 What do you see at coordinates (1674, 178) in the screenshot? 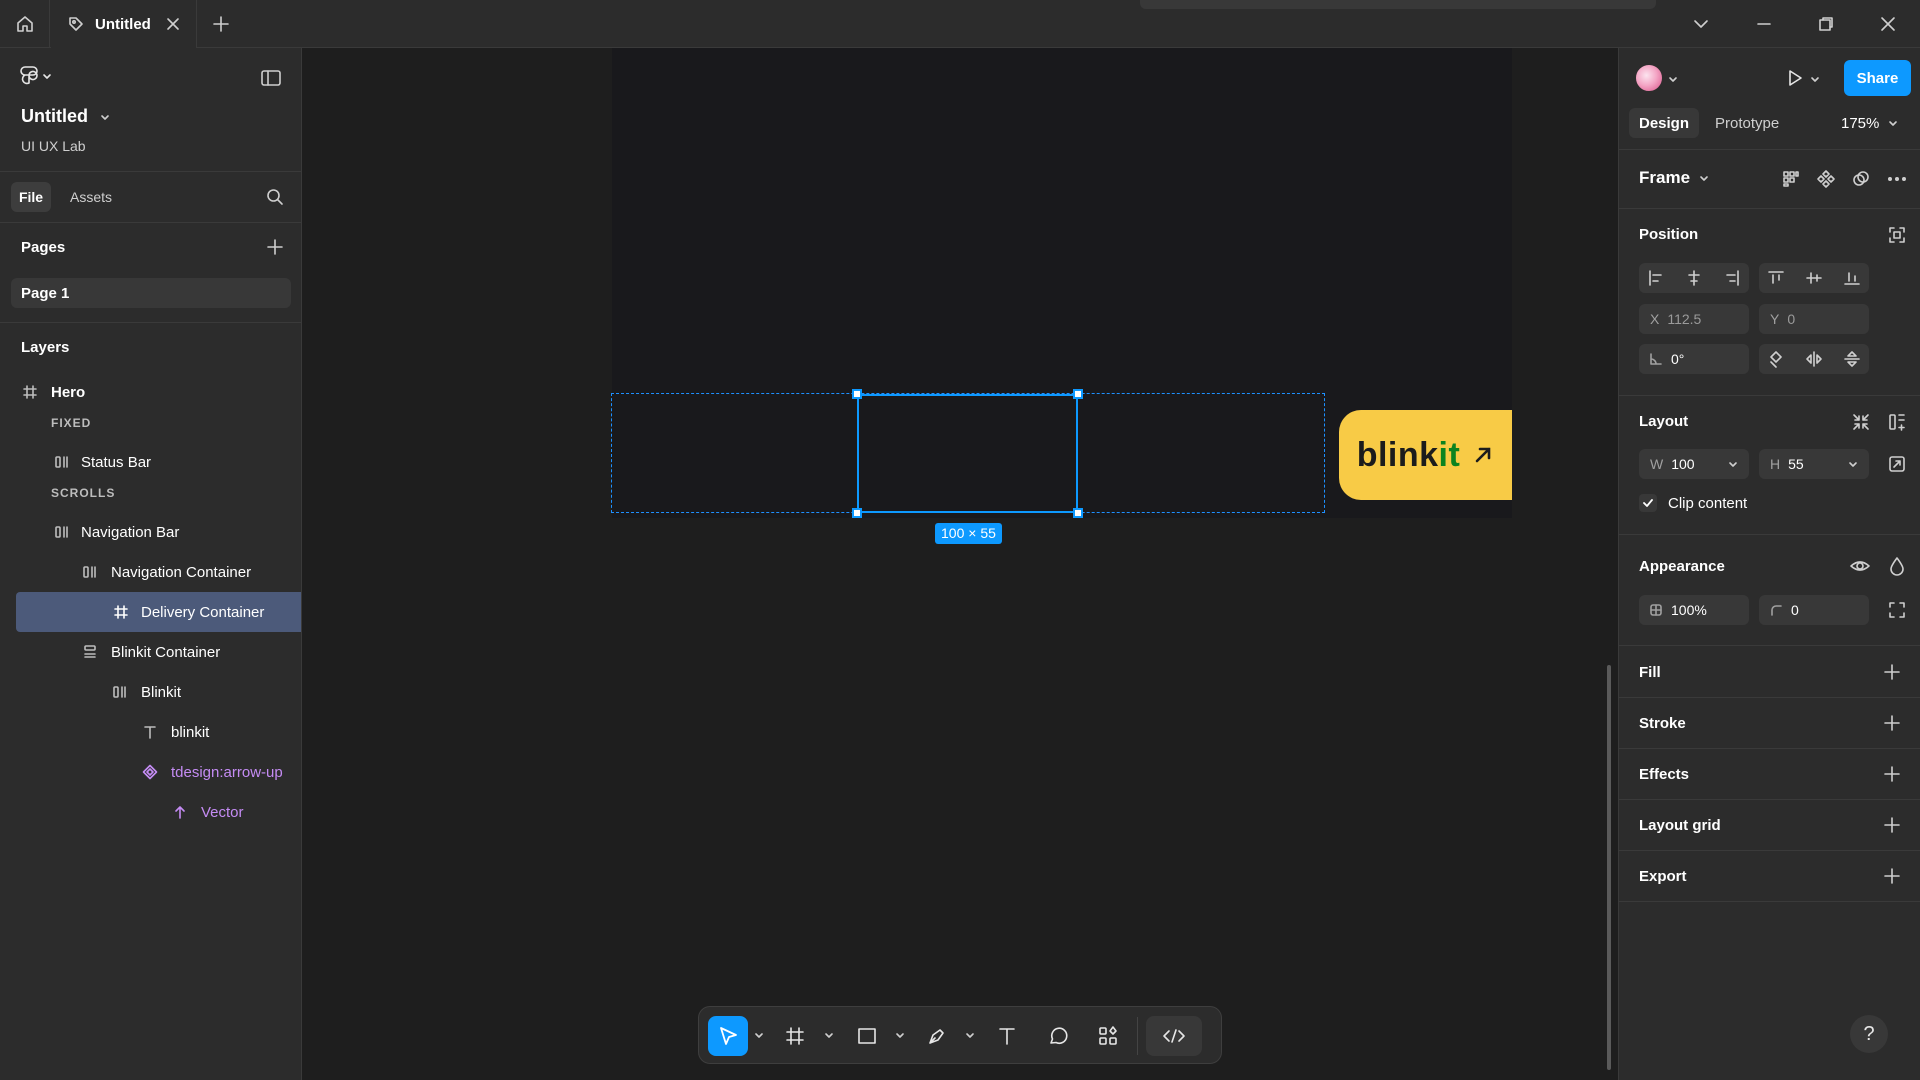
I see `frame-type-dropdown: Frame` at bounding box center [1674, 178].